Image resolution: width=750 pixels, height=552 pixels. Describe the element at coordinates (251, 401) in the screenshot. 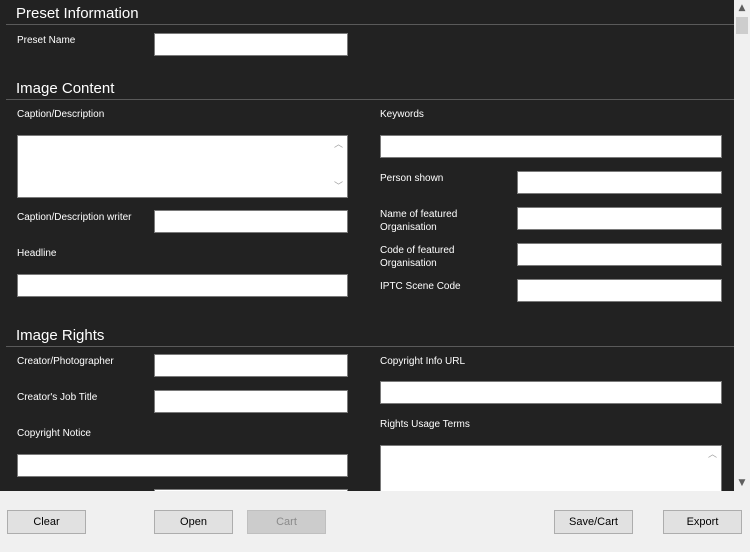

I see `job-title-input` at that location.